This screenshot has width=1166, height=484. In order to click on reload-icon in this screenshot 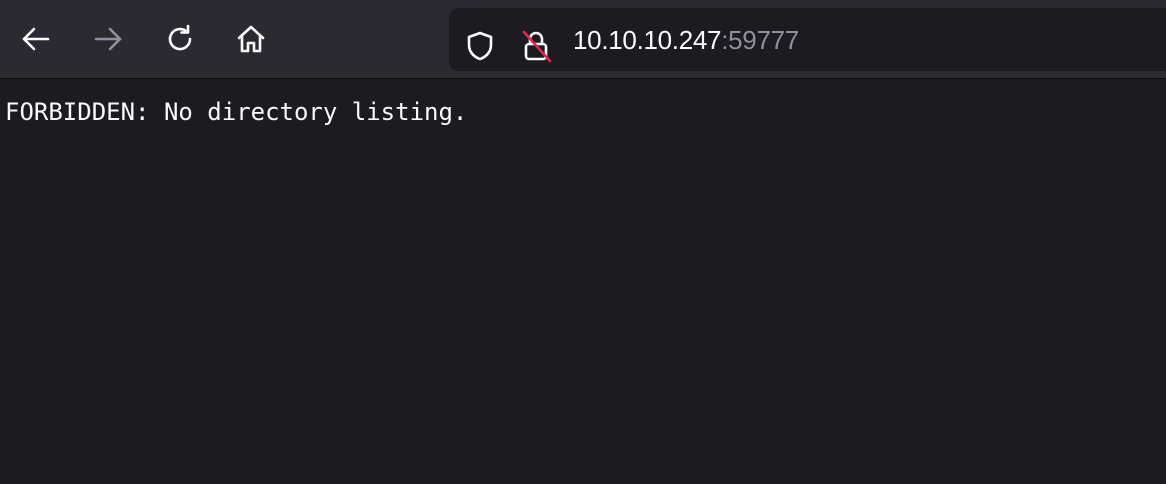, I will do `click(180, 37)`.